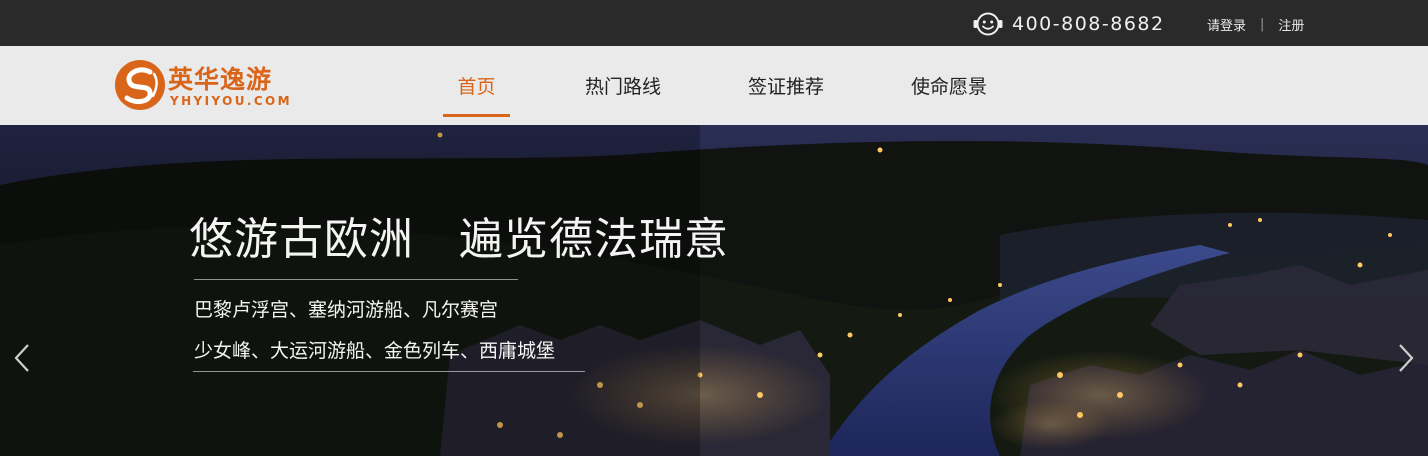 The width and height of the screenshot is (1428, 456). Describe the element at coordinates (375, 351) in the screenshot. I see `hero-line-2: 少女峰、大运河游船、金色列车、西庸城堡` at that location.